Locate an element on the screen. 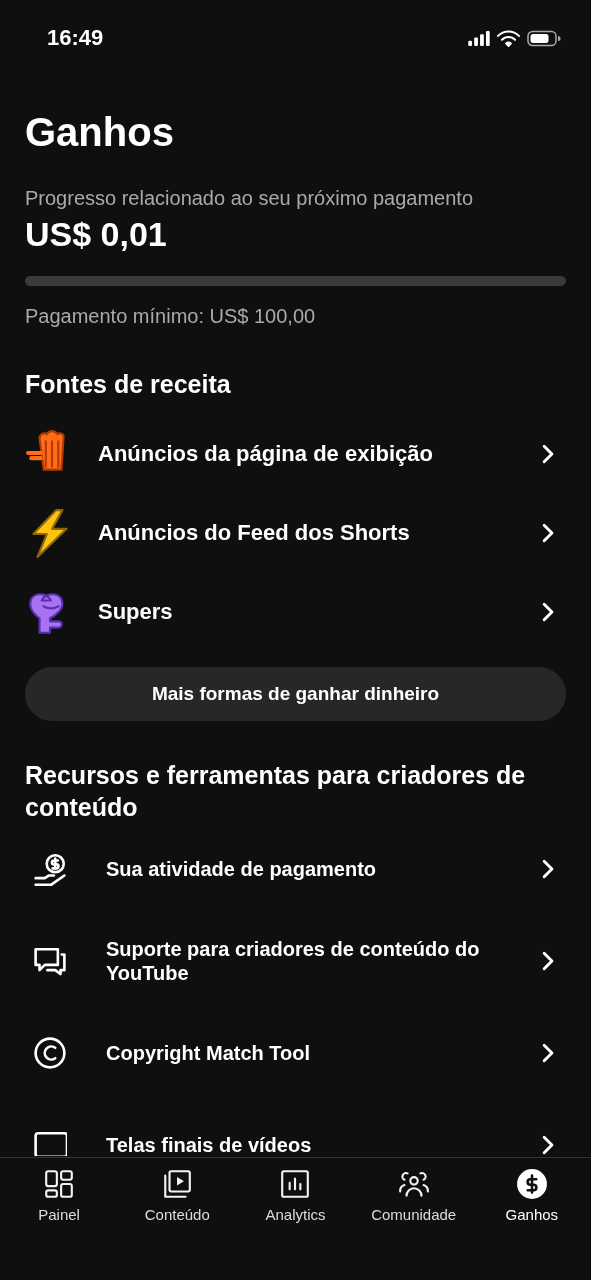 The image size is (591, 1280). status-time: 16:49 is located at coordinates (75, 38).